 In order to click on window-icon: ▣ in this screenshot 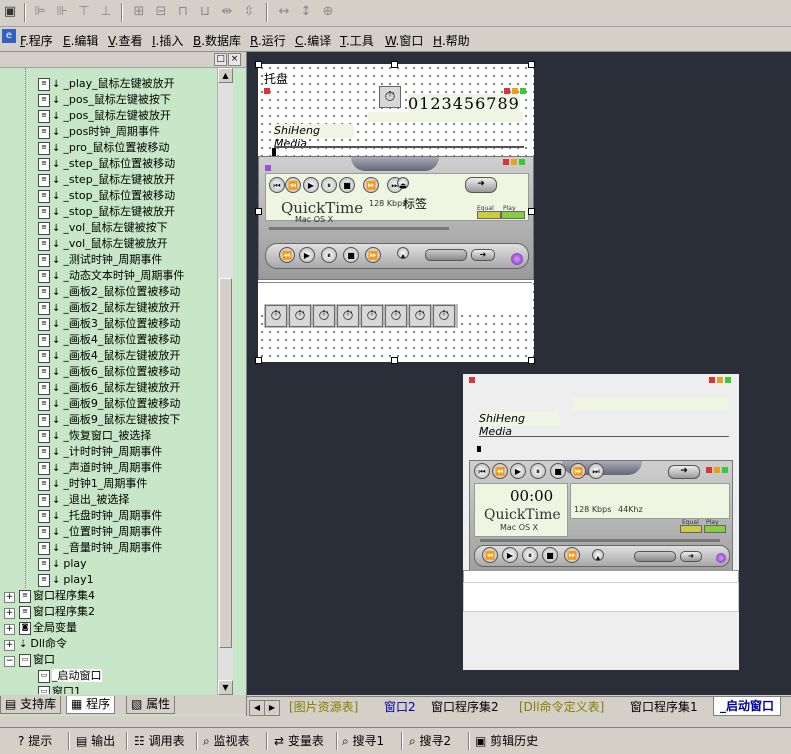, I will do `click(10, 12)`.